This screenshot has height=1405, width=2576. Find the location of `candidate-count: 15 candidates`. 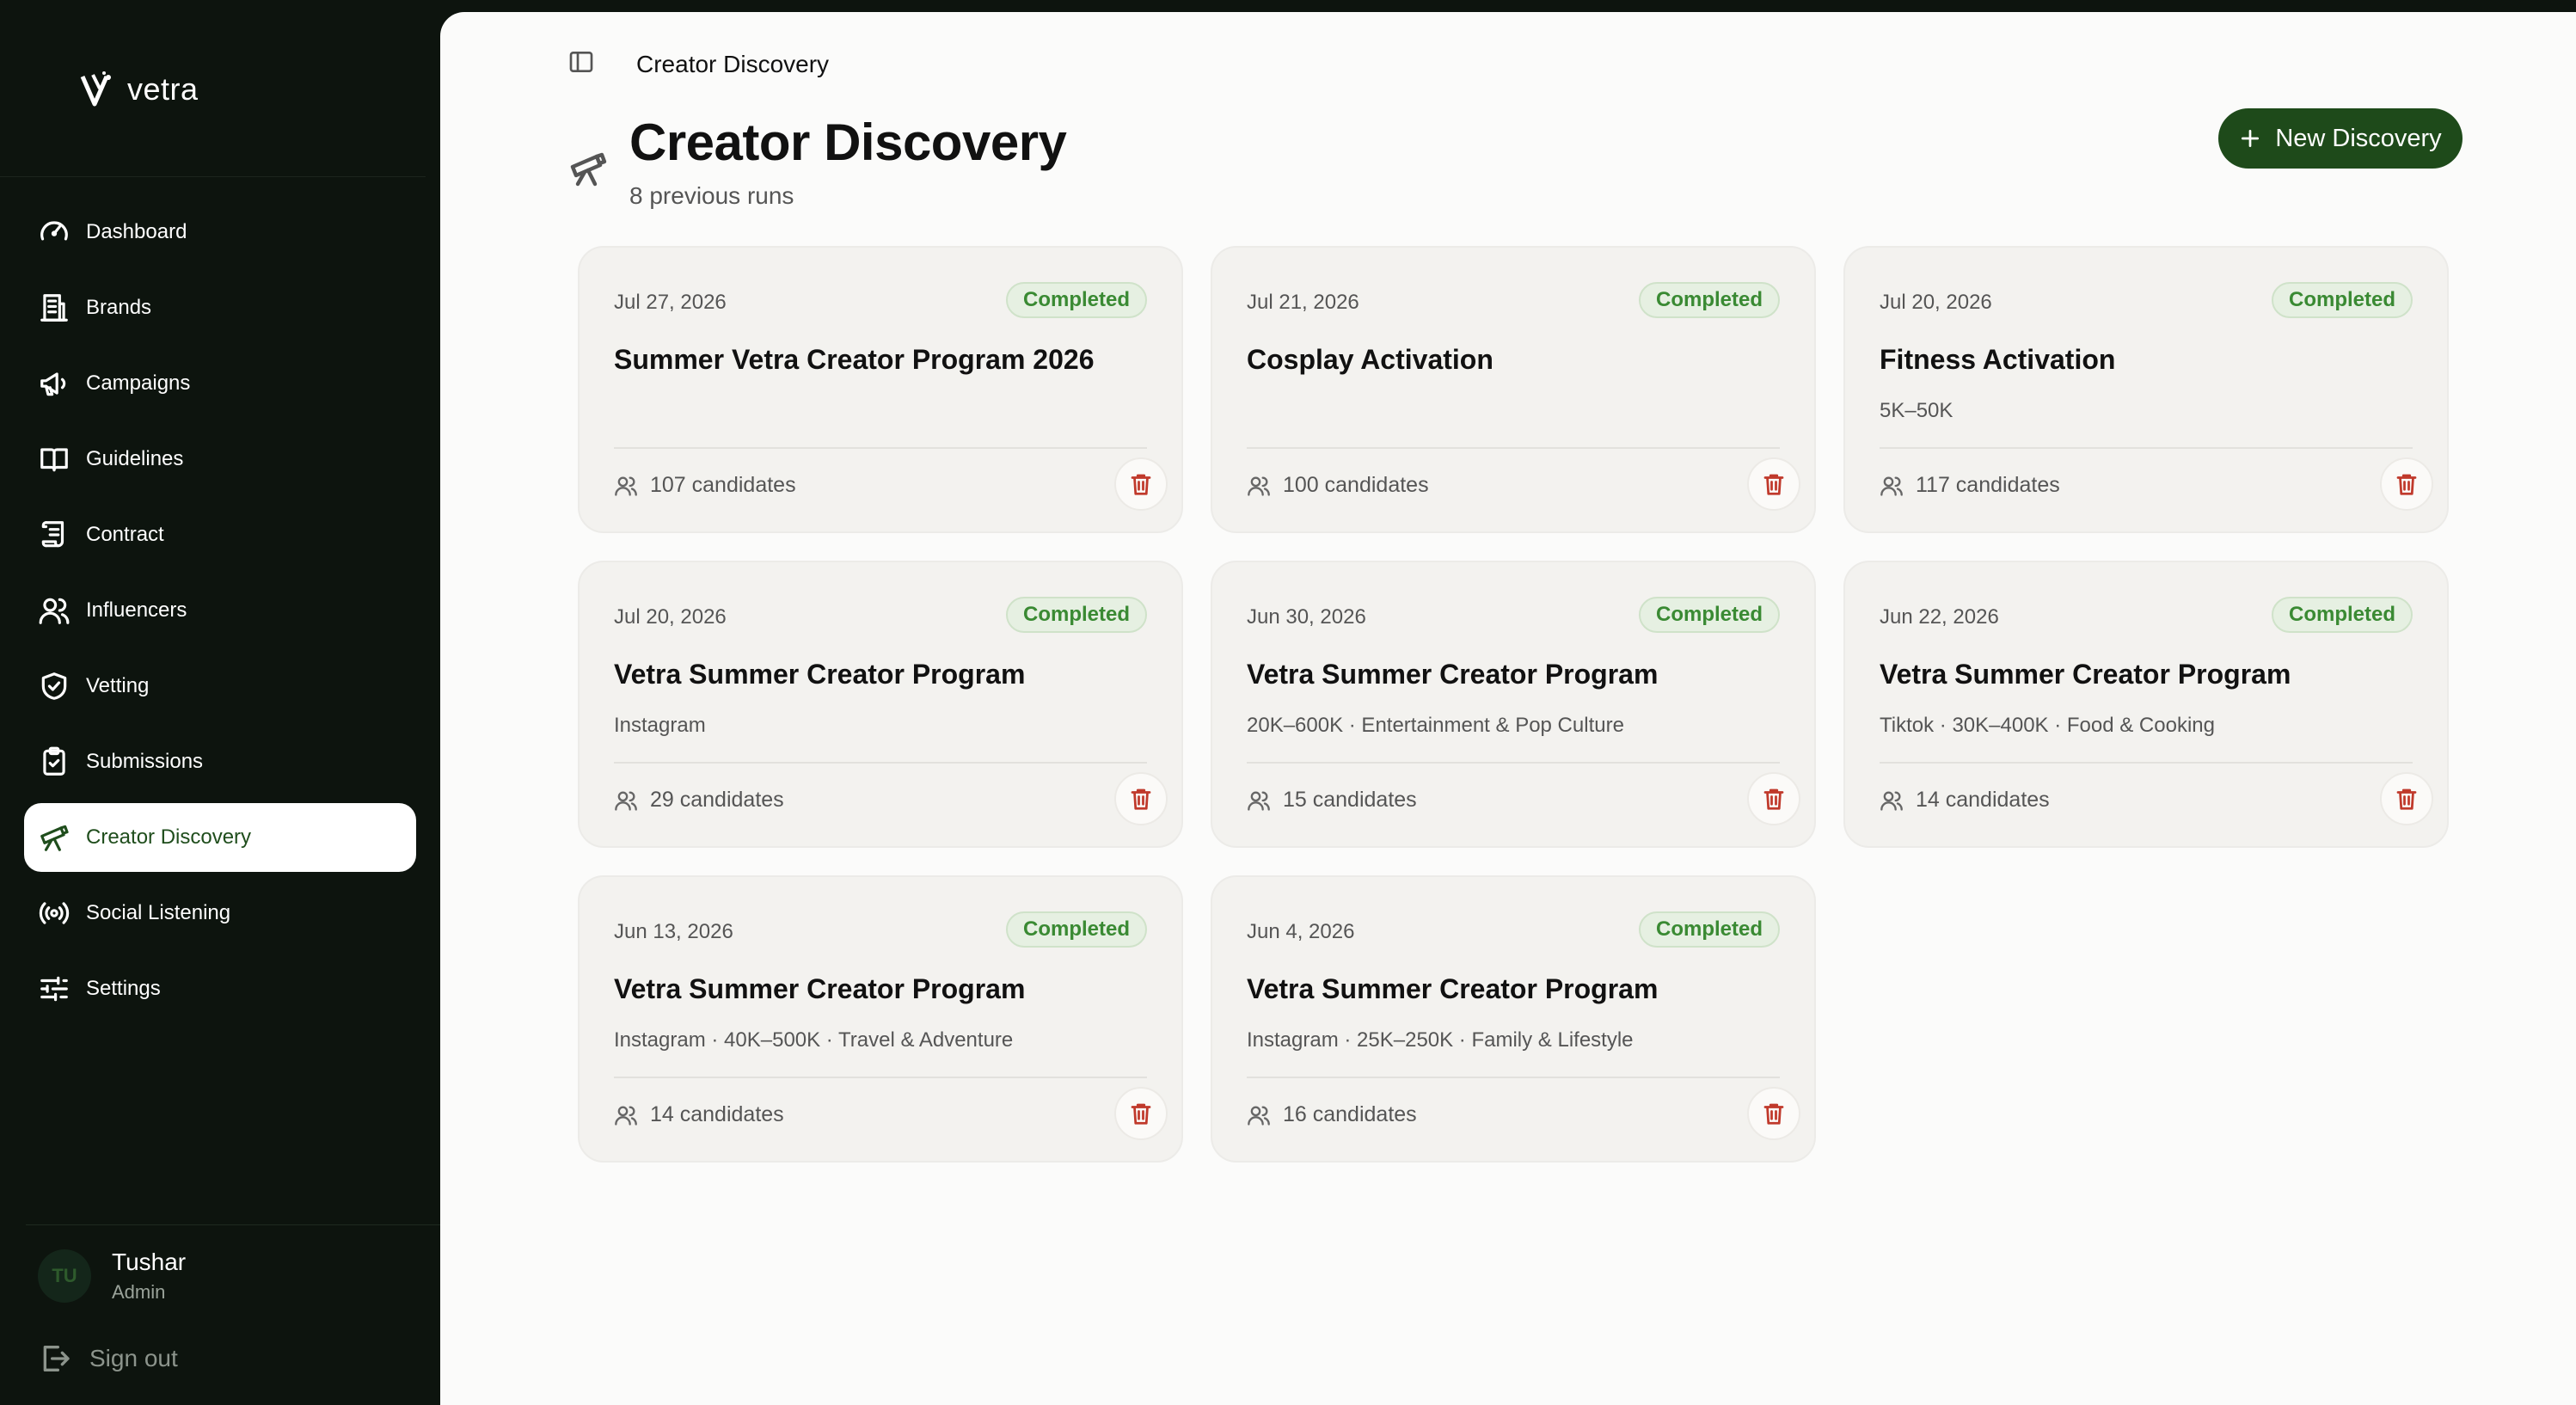

candidate-count: 15 candidates is located at coordinates (1332, 800).